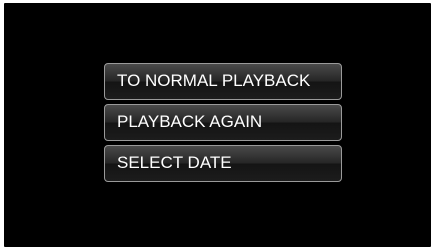 Image resolution: width=435 pixels, height=251 pixels. I want to click on to-normal-playback-button: TO NORMAL PLAYBACK, so click(223, 81).